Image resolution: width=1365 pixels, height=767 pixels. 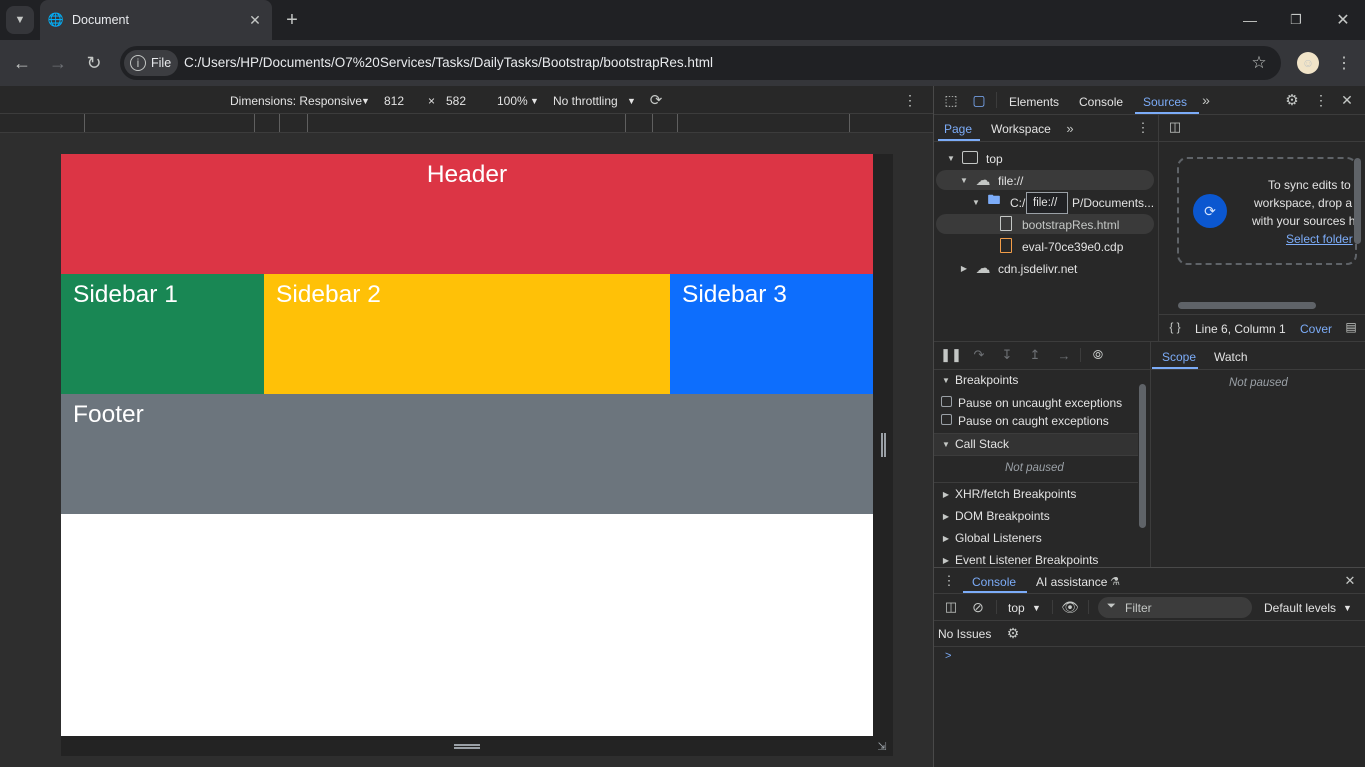 I want to click on step-icon: →, so click(x=1064, y=355).